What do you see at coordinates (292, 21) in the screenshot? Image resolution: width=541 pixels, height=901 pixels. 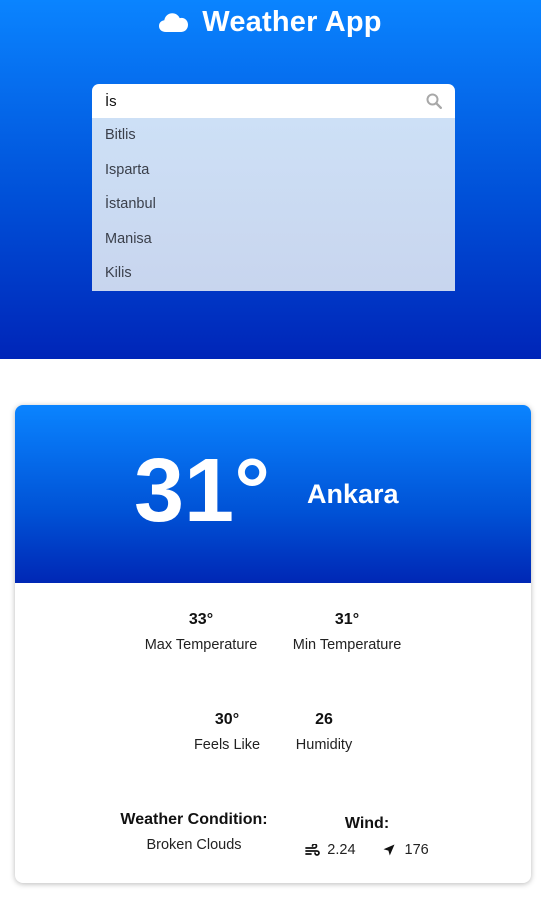 I see `app-title: Weather App` at bounding box center [292, 21].